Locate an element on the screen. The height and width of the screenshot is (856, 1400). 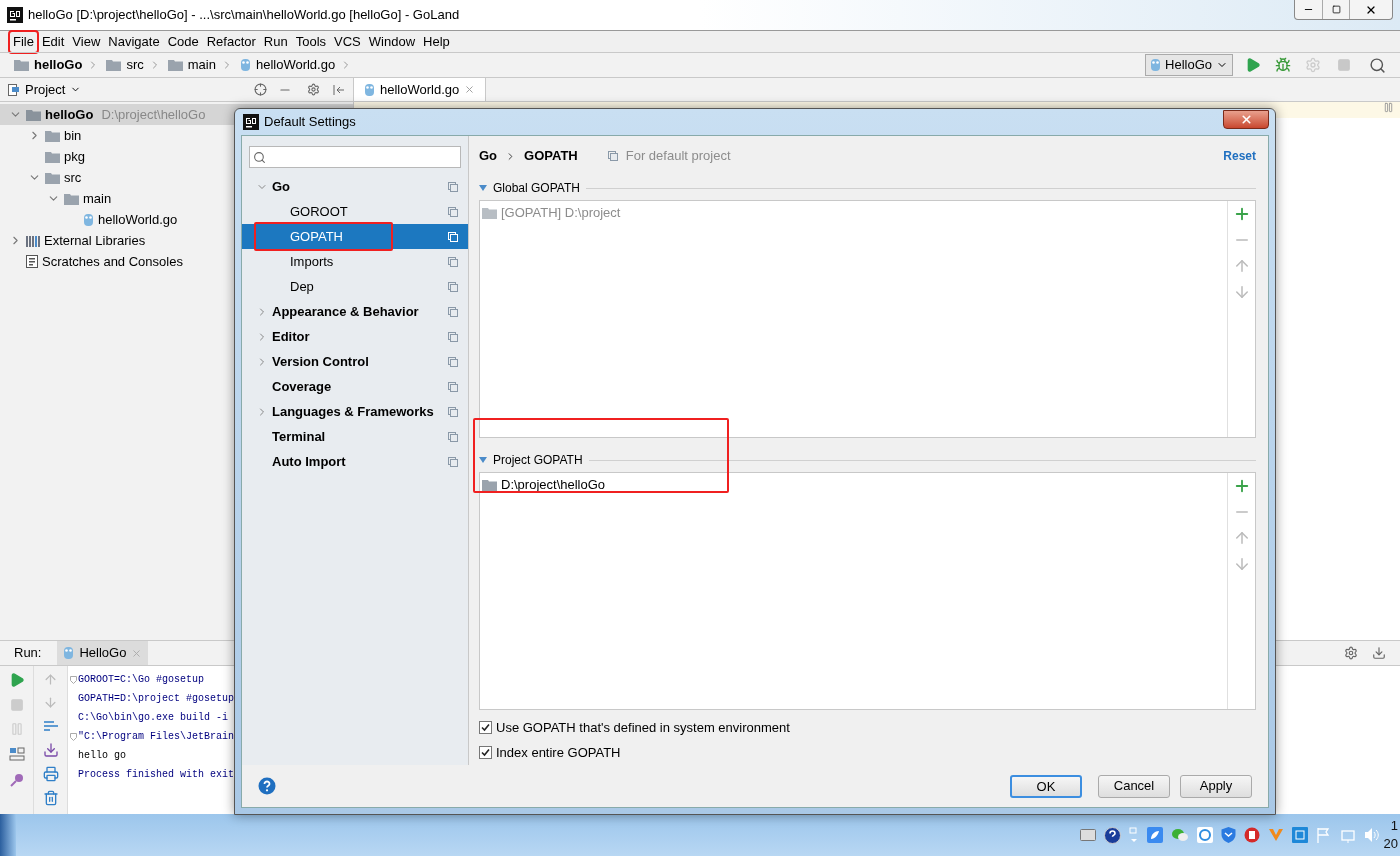
checkmark-icon is located at coordinates (485, 727).